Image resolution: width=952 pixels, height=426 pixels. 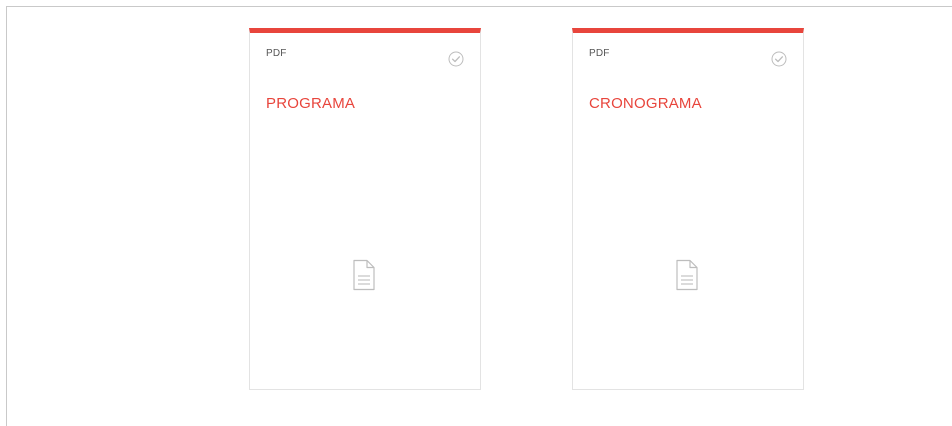 I want to click on card-title: PROGRAMA, so click(x=310, y=103).